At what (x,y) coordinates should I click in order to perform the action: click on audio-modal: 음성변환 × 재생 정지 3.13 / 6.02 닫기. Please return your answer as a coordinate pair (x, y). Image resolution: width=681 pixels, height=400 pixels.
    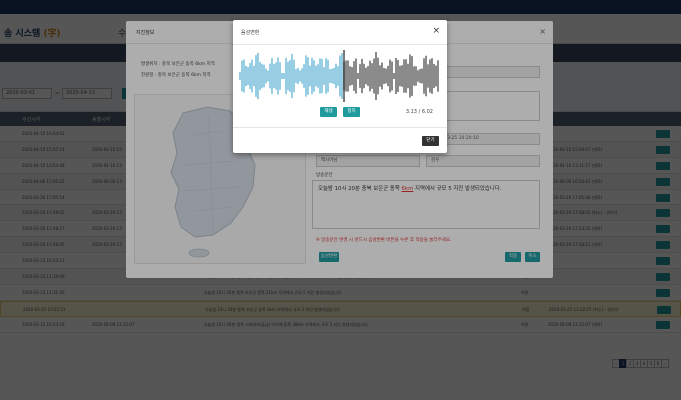
    Looking at the image, I should click on (340, 86).